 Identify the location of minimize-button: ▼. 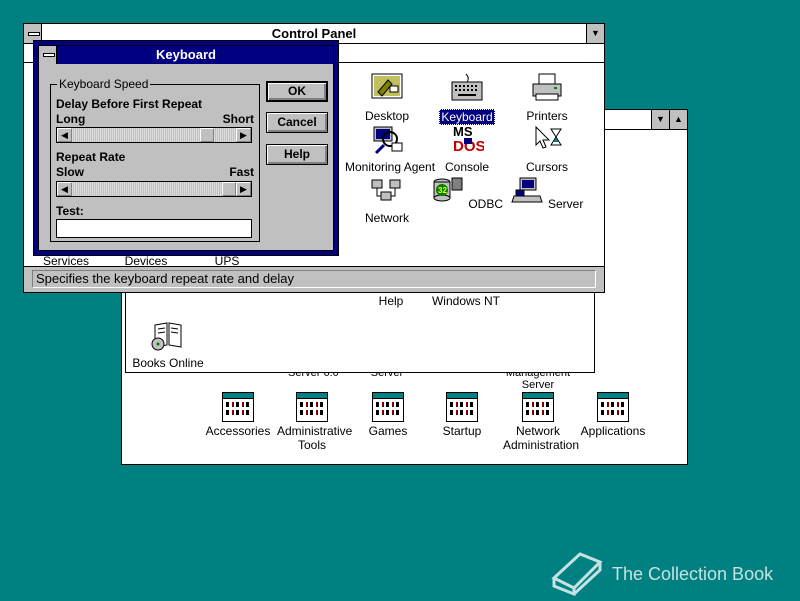
(660, 119).